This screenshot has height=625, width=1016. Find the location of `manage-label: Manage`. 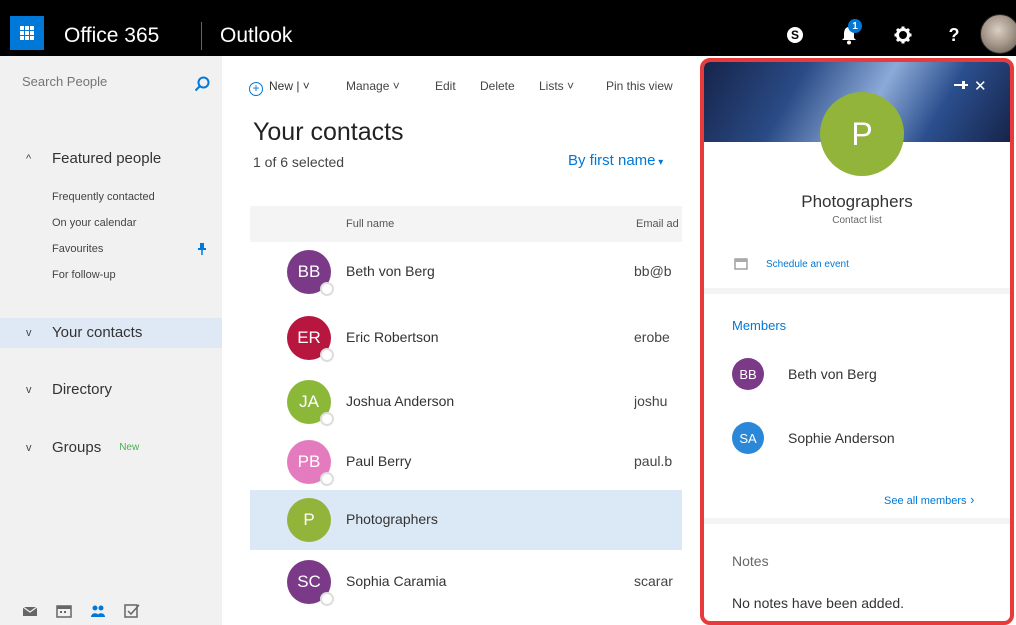

manage-label: Manage is located at coordinates (368, 86).